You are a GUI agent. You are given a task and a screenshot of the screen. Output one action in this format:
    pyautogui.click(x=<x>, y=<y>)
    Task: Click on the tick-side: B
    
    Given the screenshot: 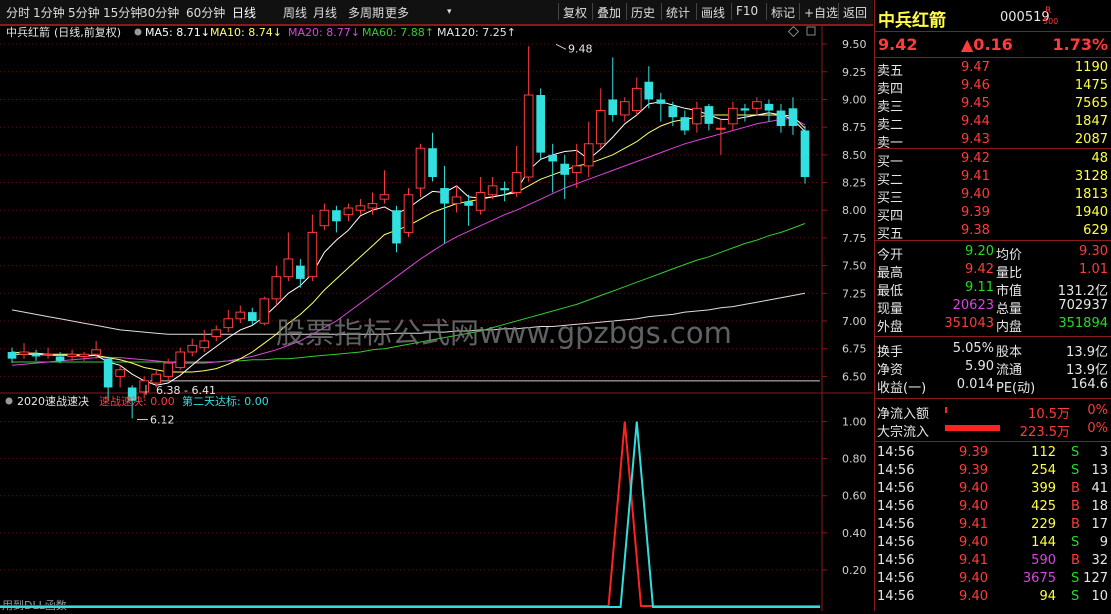 What is the action you would take?
    pyautogui.click(x=1075, y=488)
    